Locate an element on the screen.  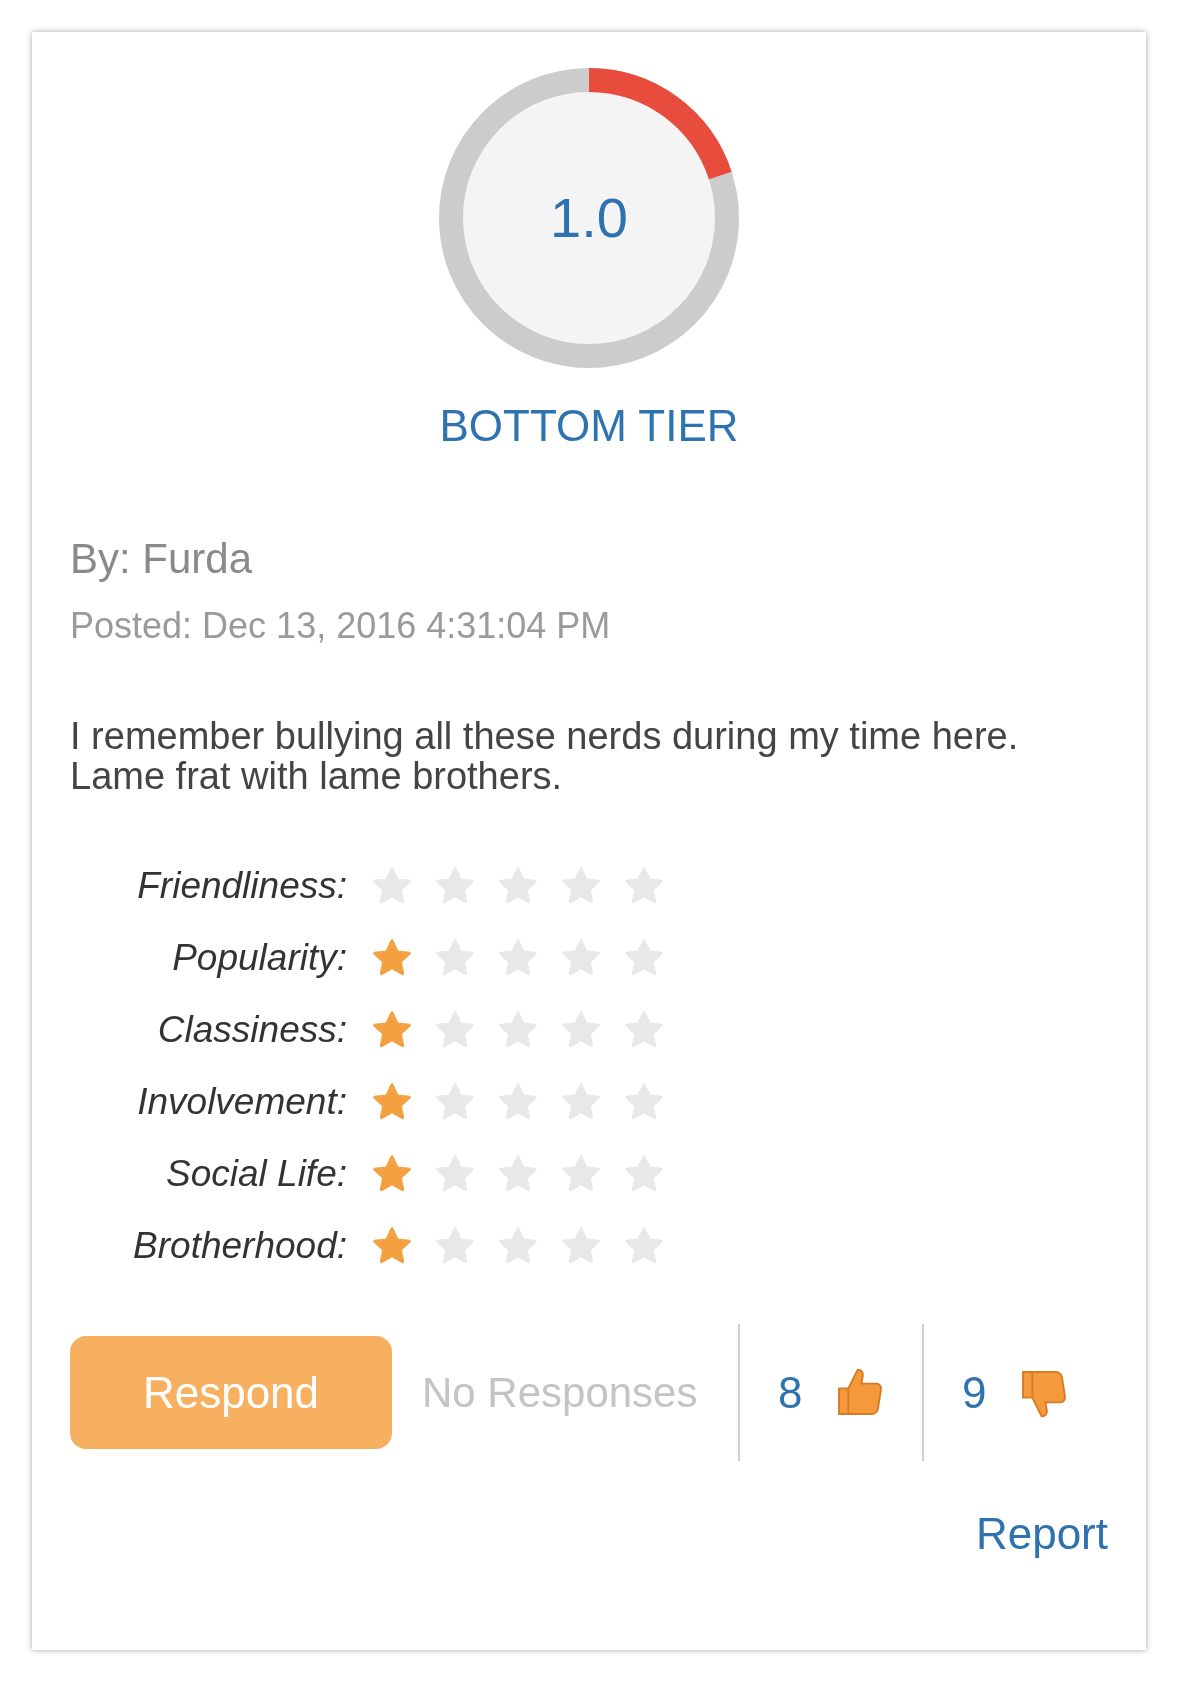
rating-label: Friendliness: is located at coordinates (242, 886).